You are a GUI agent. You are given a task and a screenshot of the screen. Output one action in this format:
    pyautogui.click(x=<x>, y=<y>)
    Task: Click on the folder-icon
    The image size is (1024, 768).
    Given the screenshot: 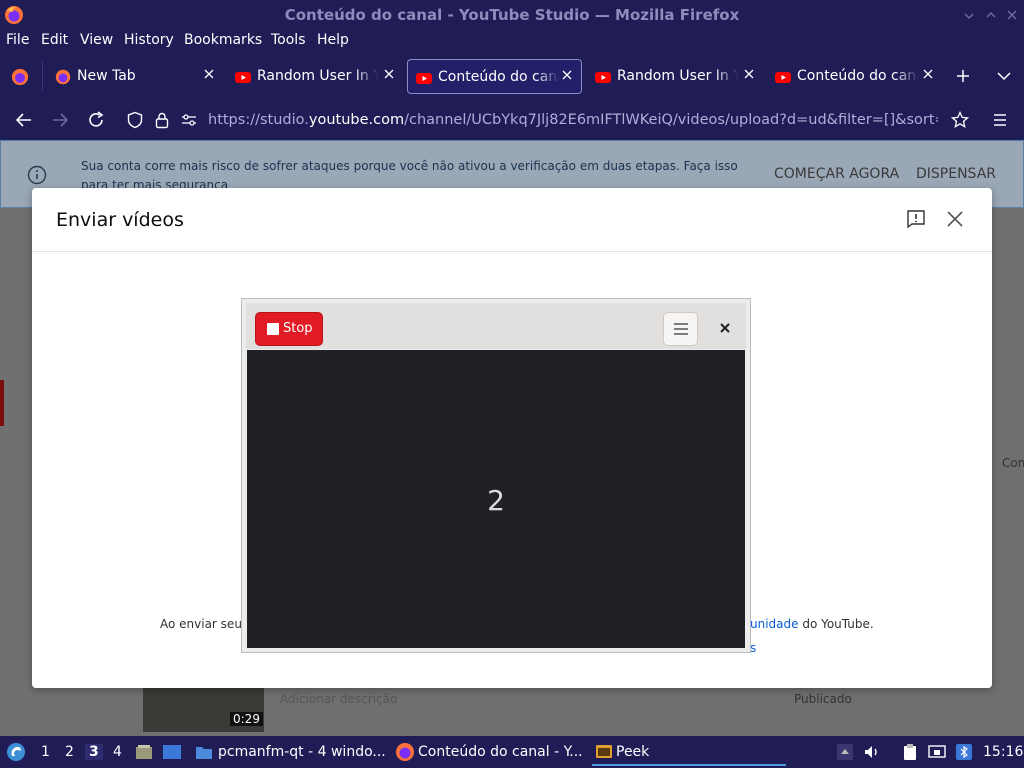 What is the action you would take?
    pyautogui.click(x=204, y=753)
    